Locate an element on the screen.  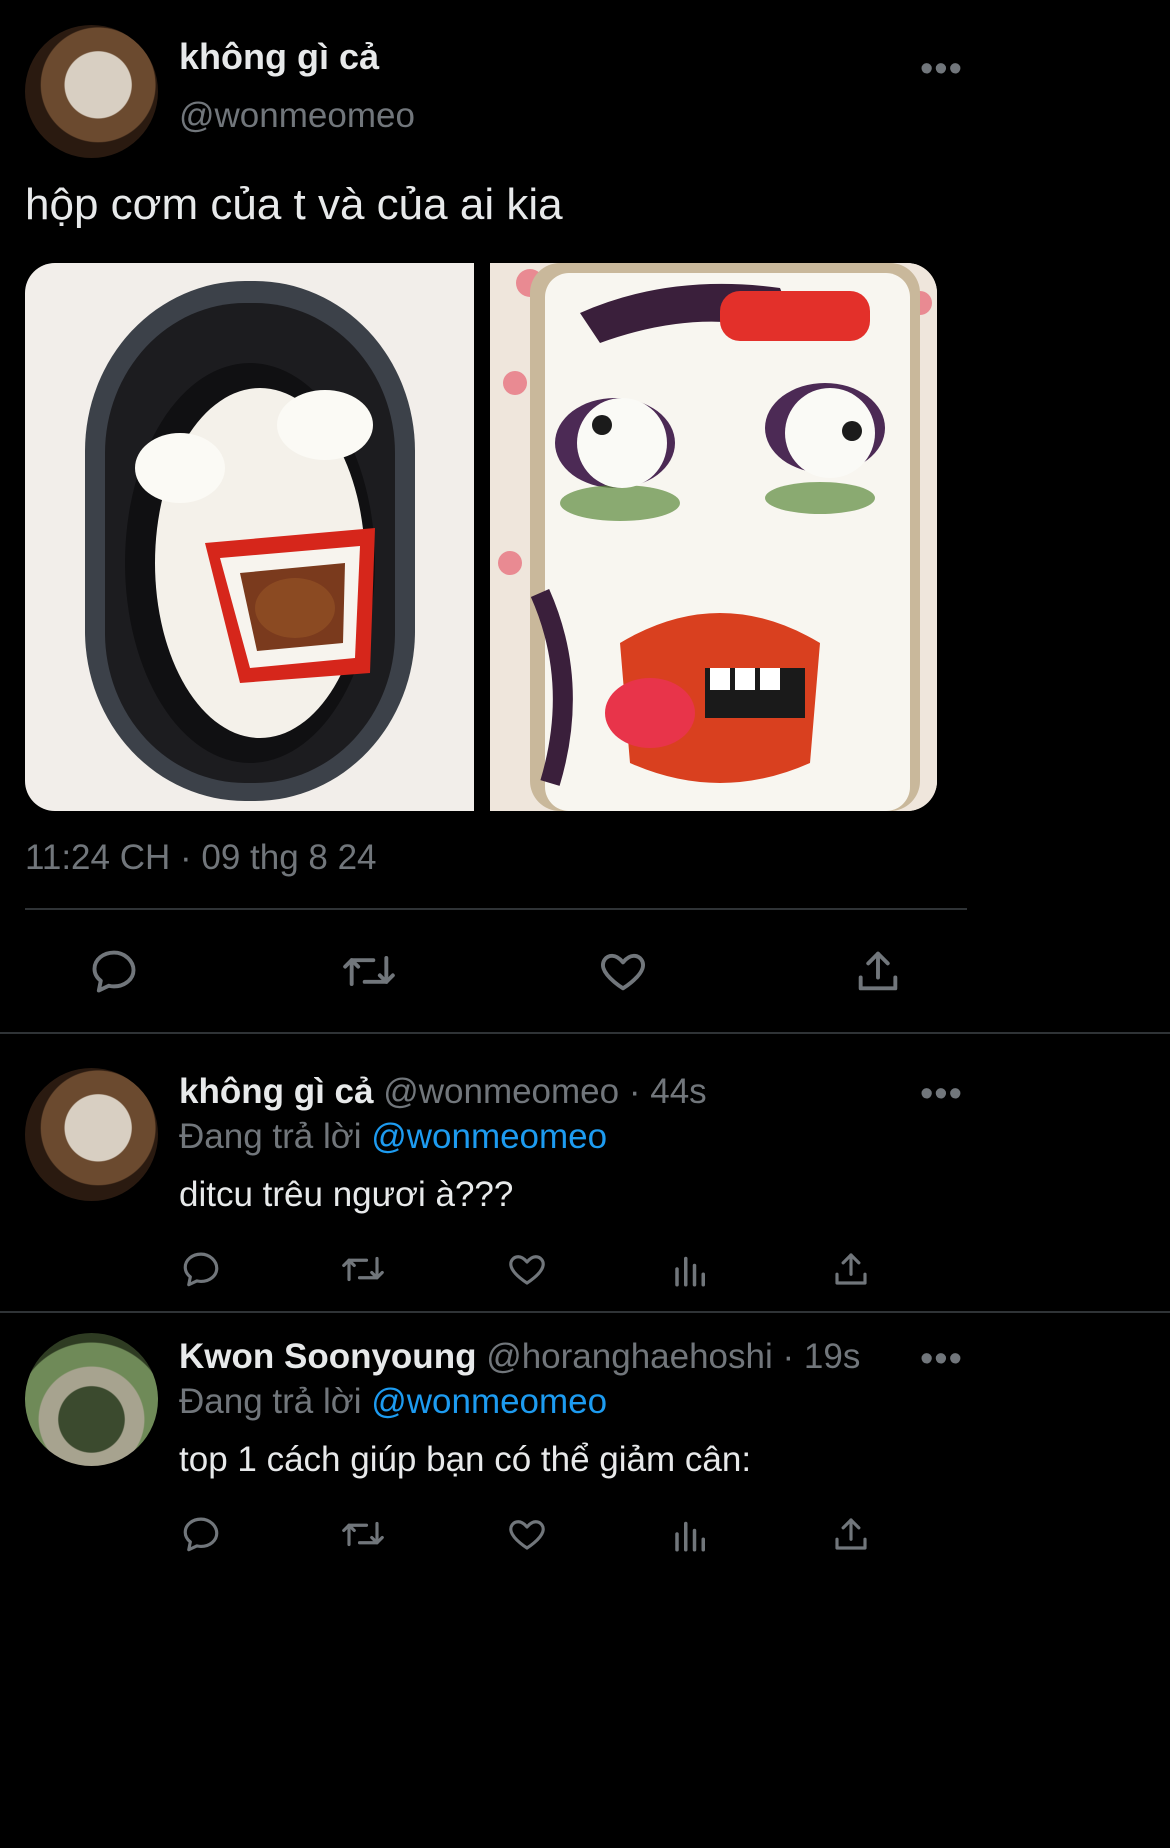
reply-time: · 44s is located at coordinates (668, 1091).